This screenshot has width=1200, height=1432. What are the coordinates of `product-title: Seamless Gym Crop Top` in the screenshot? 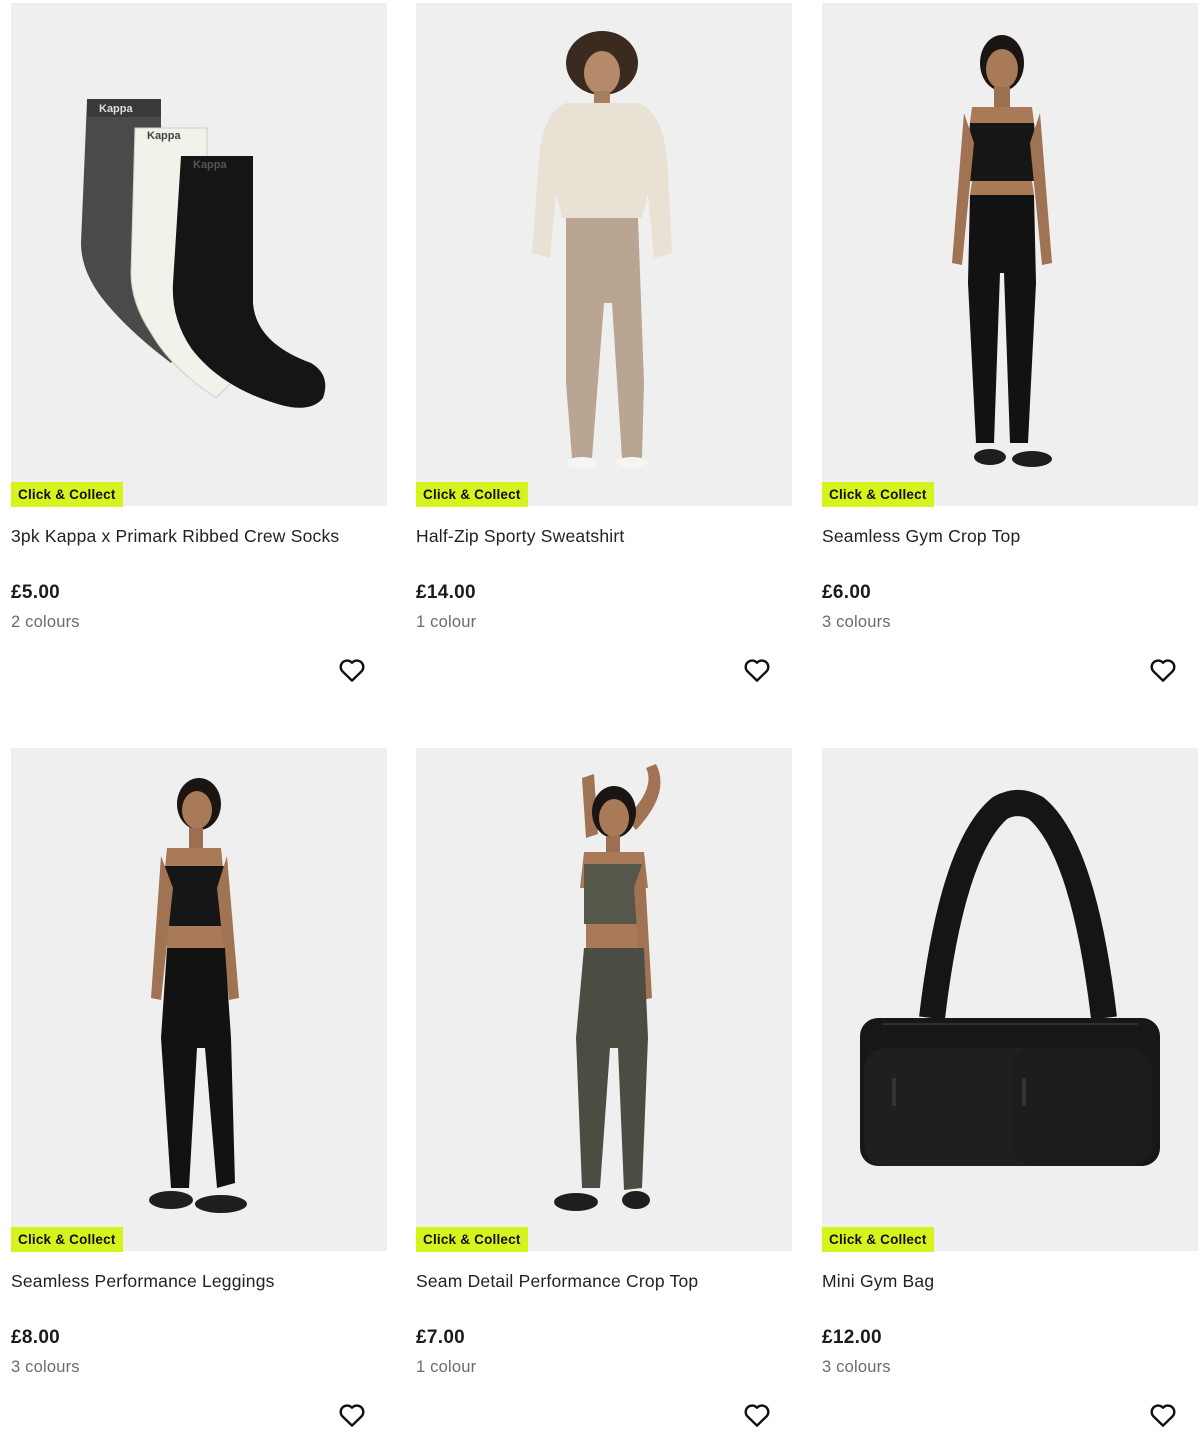 It's located at (1010, 536).